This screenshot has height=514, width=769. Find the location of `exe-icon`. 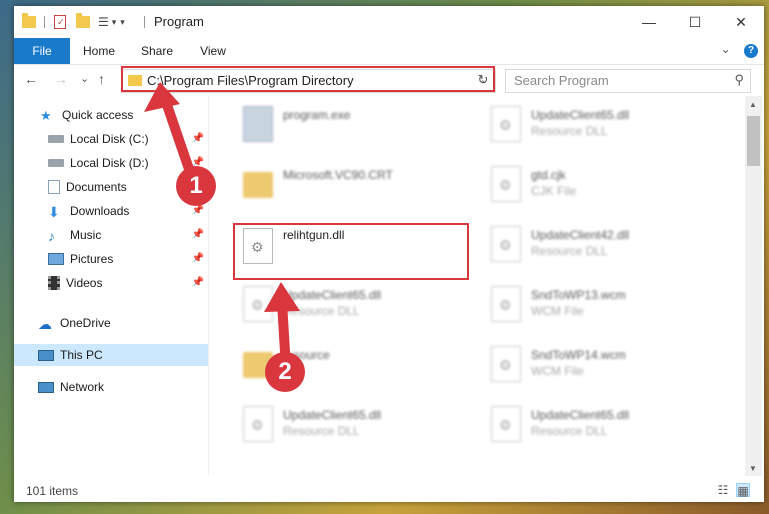

exe-icon is located at coordinates (258, 124).